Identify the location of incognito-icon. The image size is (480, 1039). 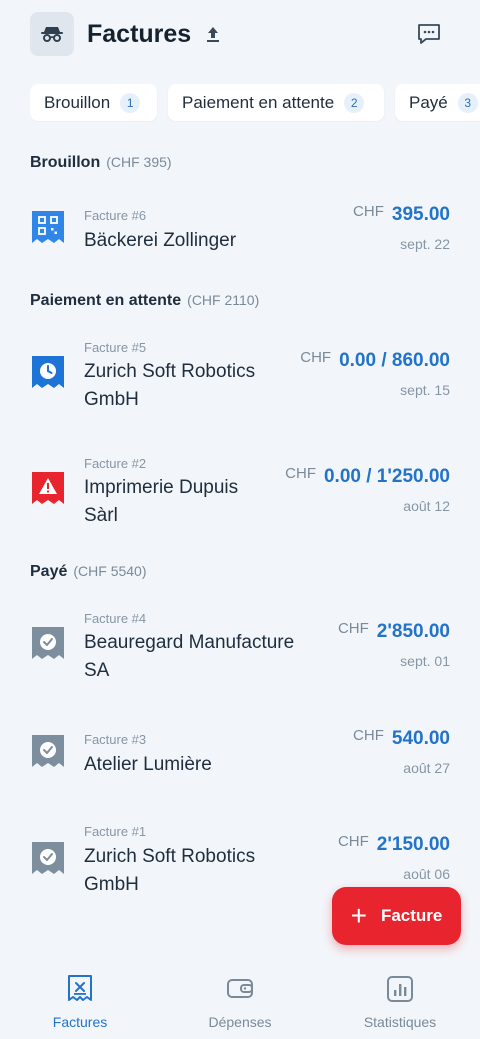
(52, 34).